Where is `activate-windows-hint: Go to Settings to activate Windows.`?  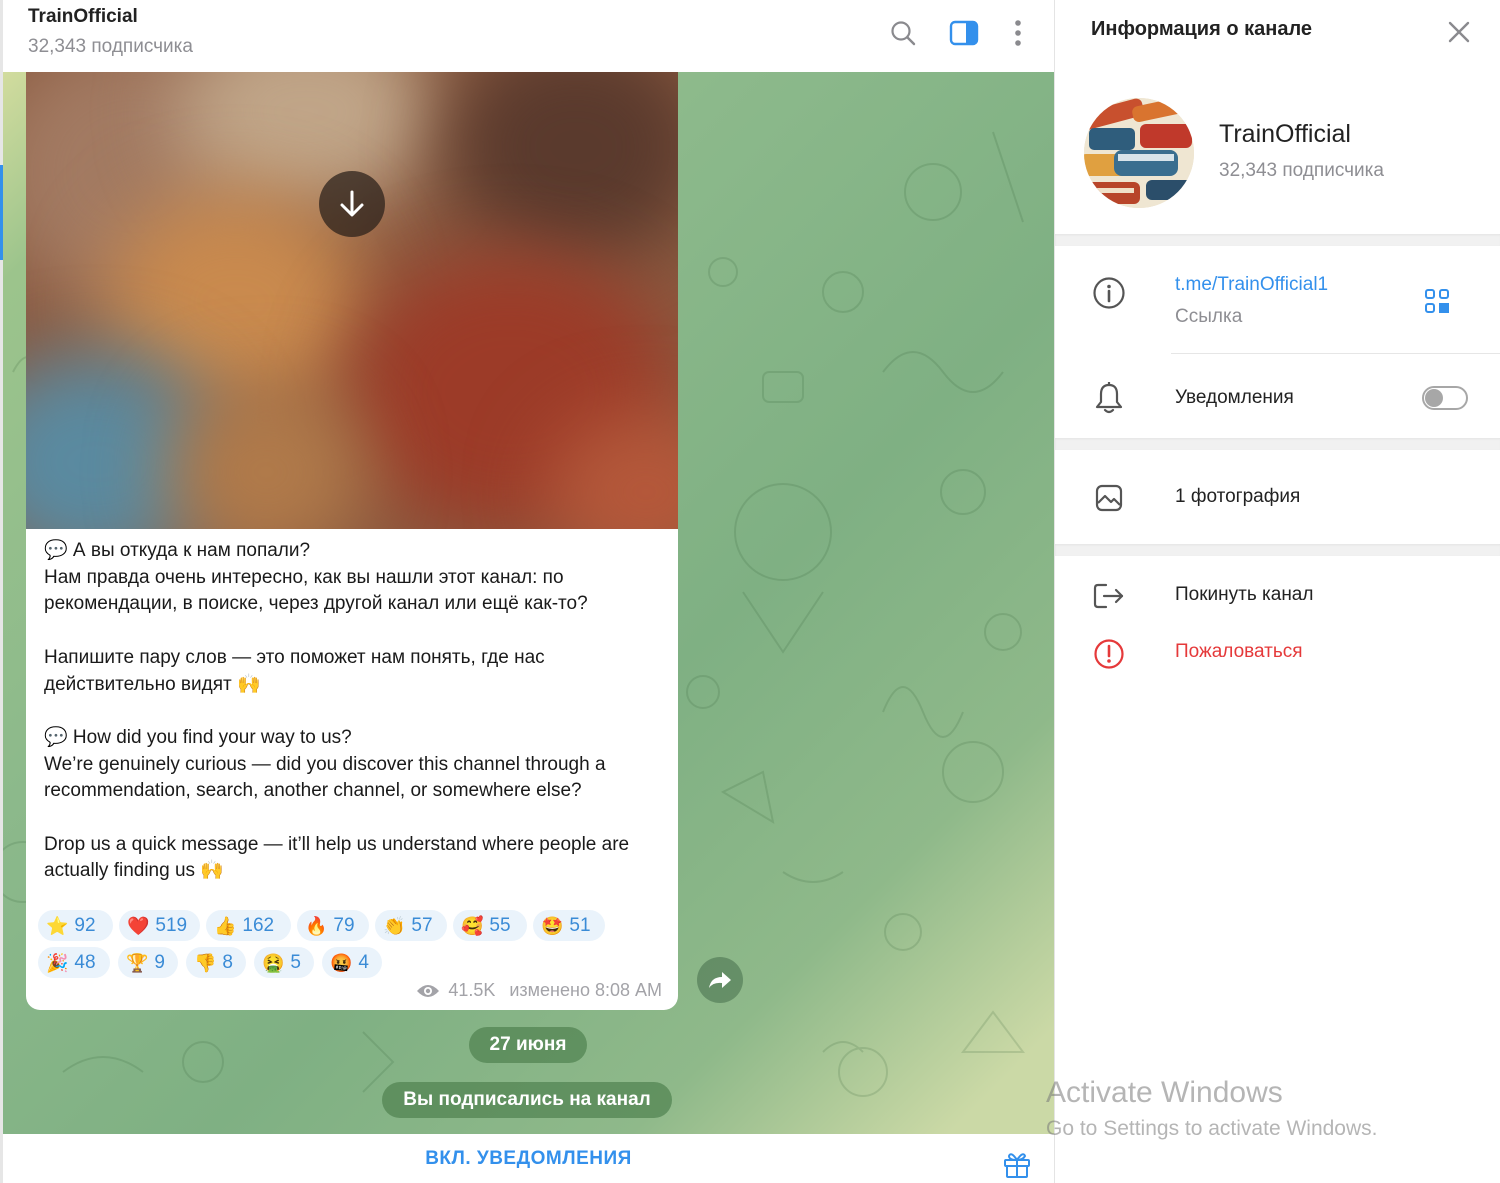 activate-windows-hint: Go to Settings to activate Windows. is located at coordinates (1212, 1128).